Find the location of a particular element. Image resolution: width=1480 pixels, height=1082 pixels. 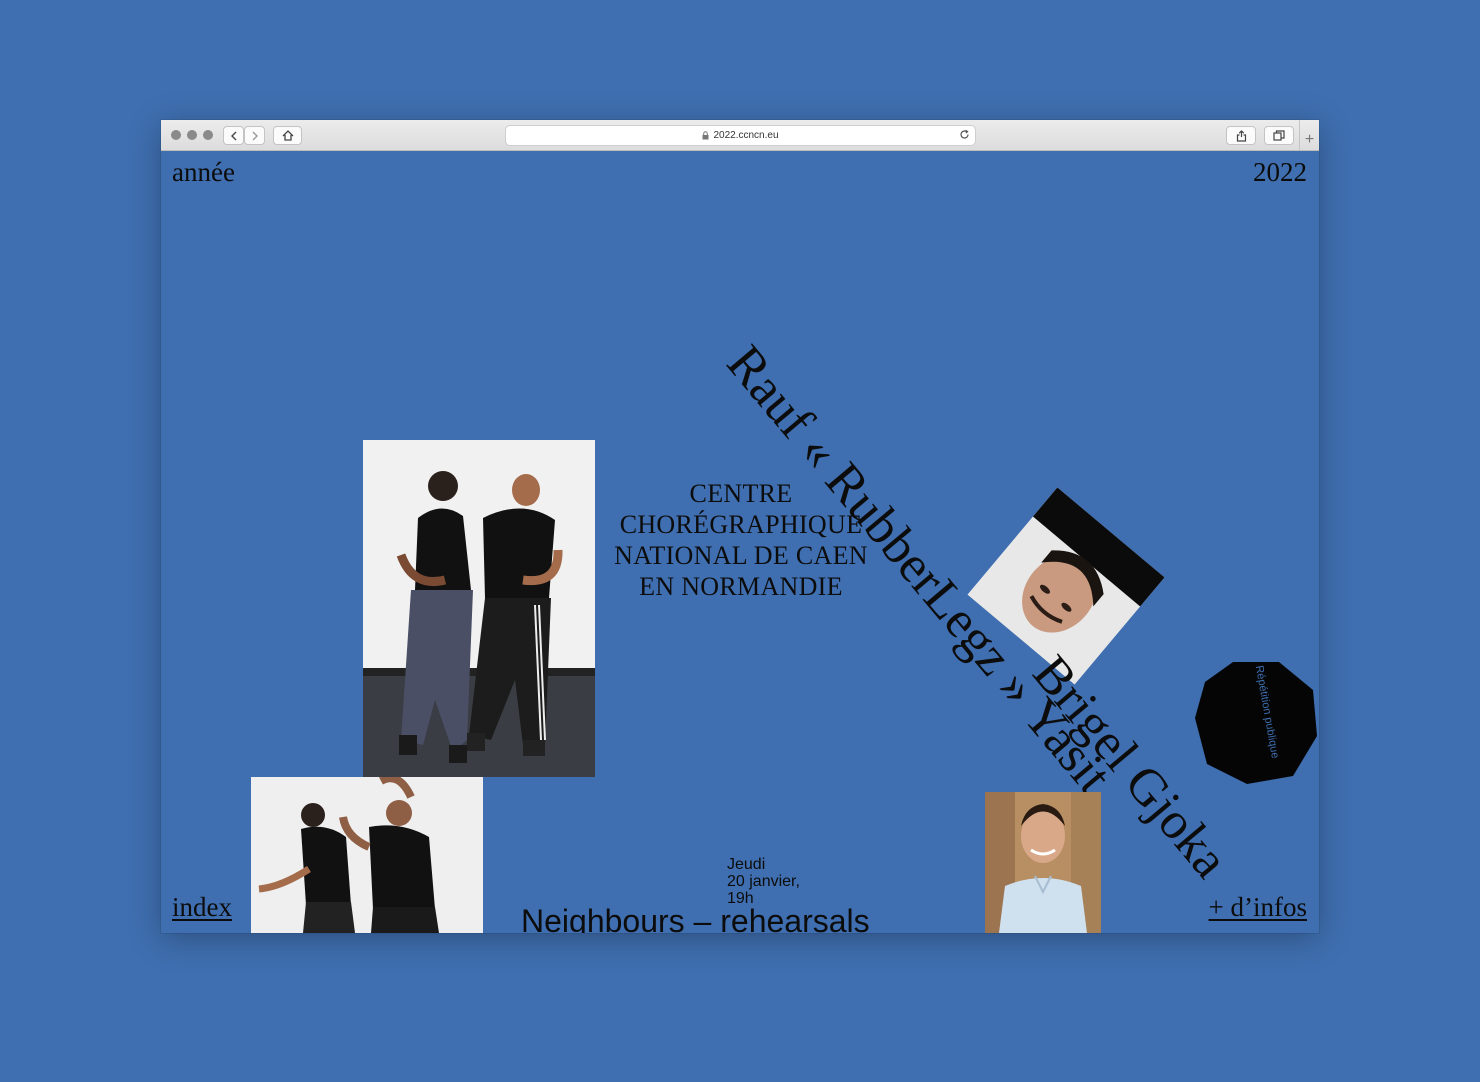

share-icon is located at coordinates (1241, 135).